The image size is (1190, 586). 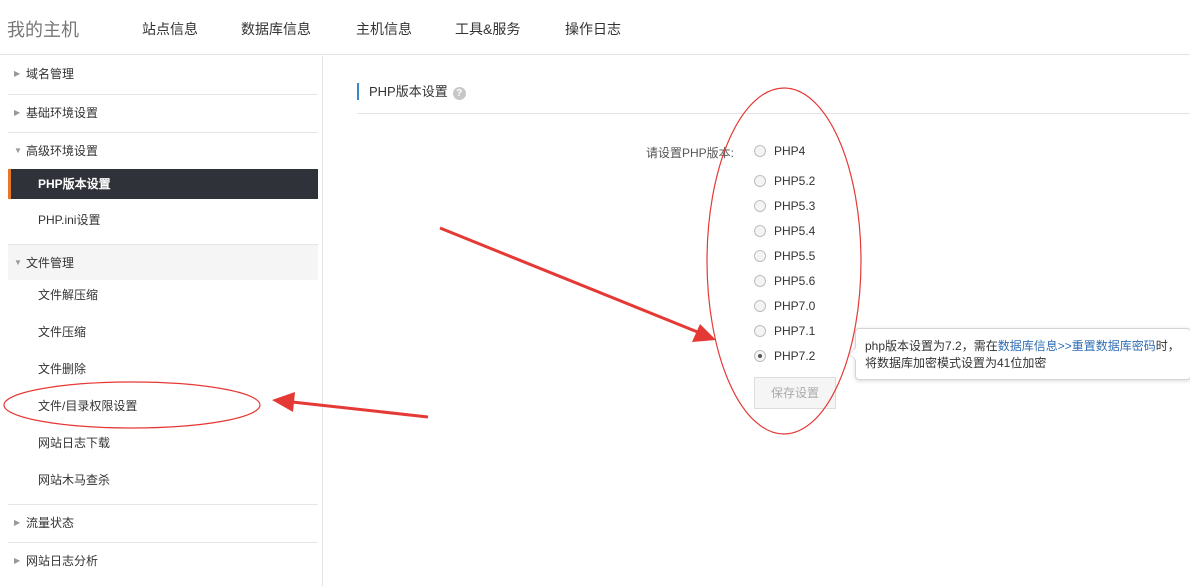 What do you see at coordinates (487, 29) in the screenshot?
I see `nav-tools-services: 工具&服务` at bounding box center [487, 29].